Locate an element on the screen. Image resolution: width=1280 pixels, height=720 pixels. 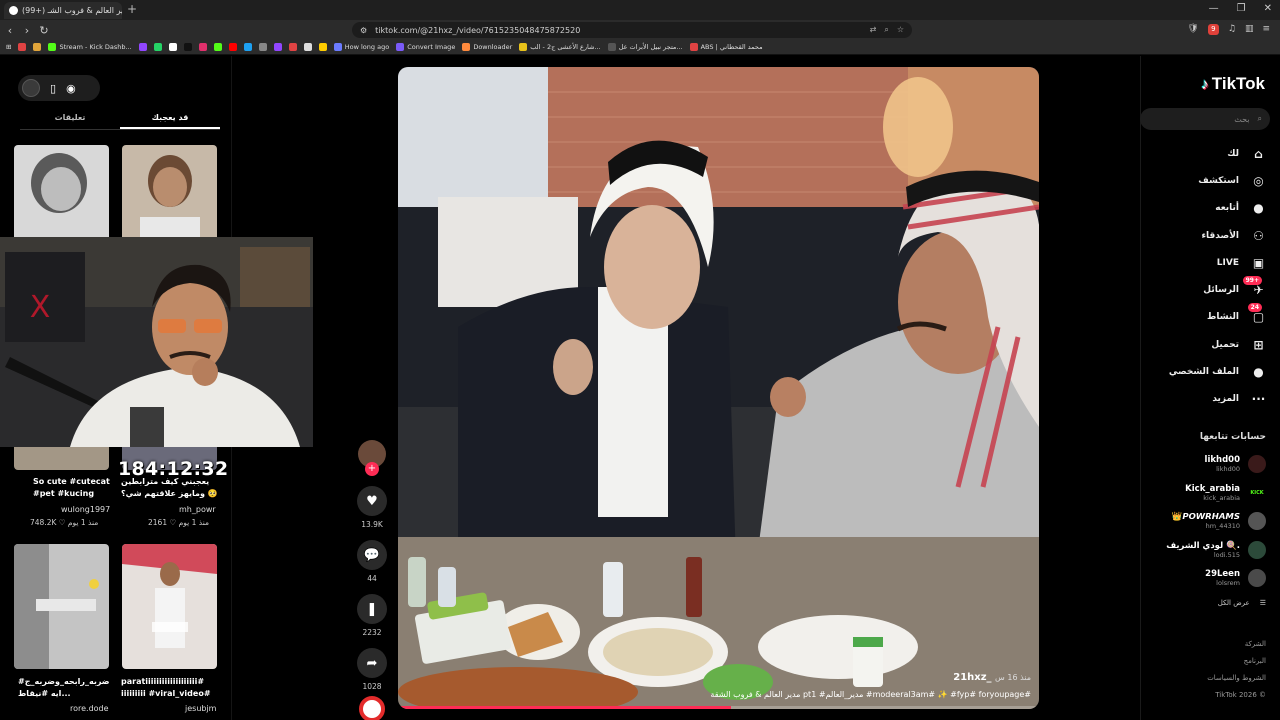
share-button: ➦ 1028 is located at coordinates (372, 675).